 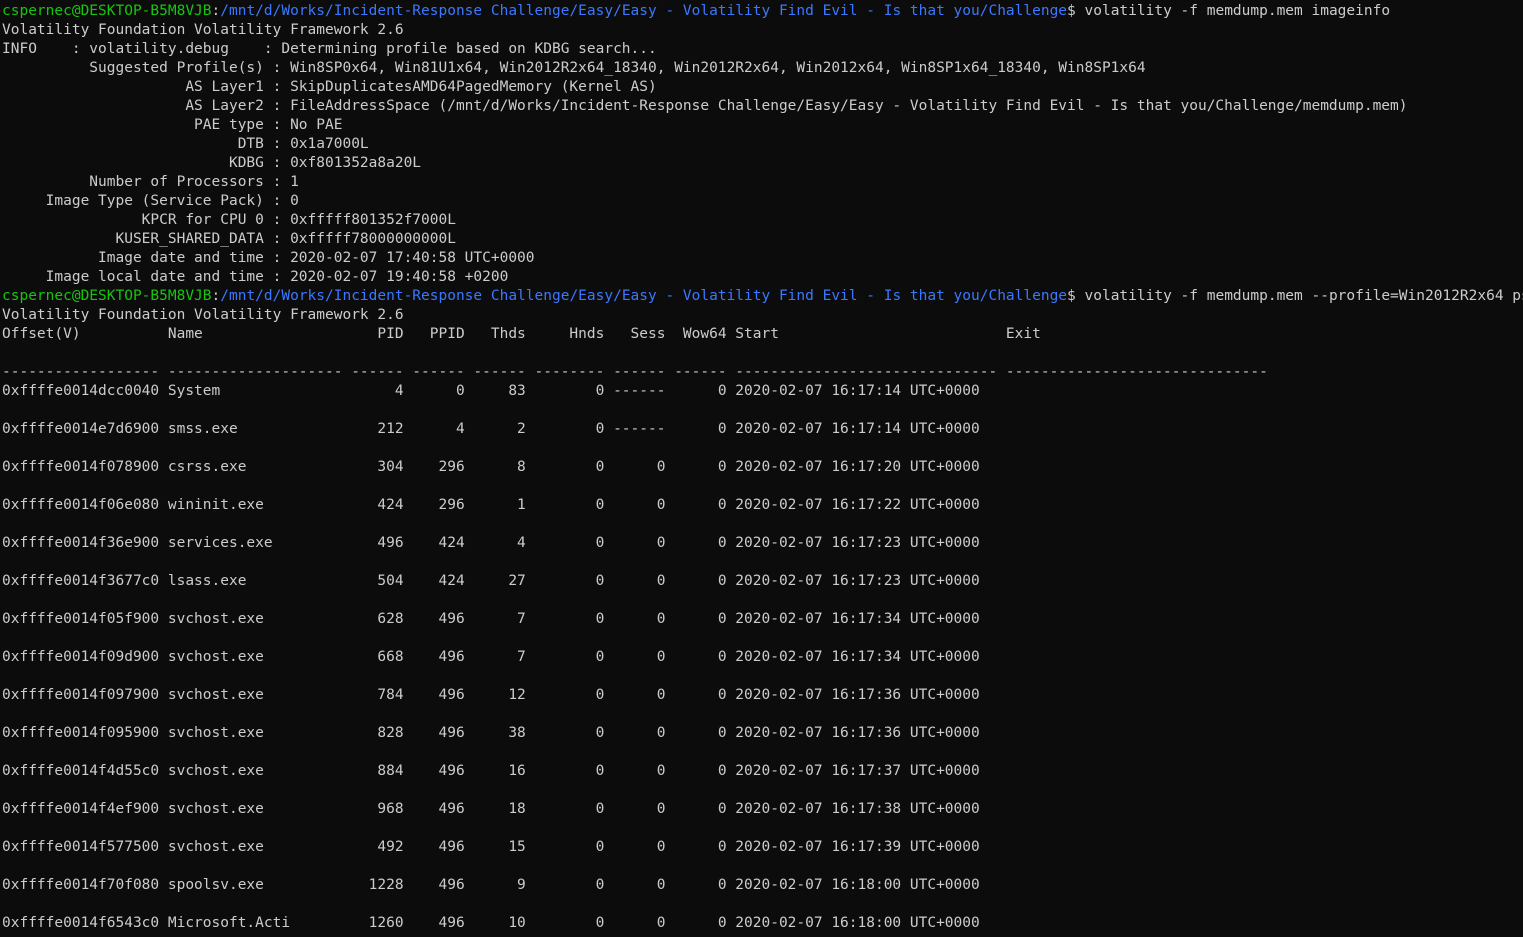 I want to click on output-line: PAE type : No PAE, so click(x=172, y=125).